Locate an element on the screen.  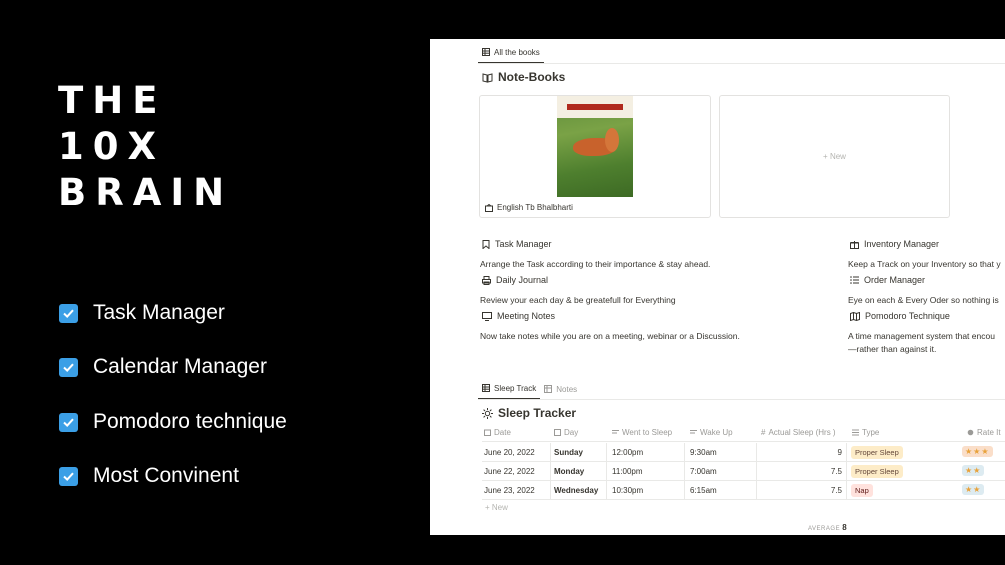
feature-calendar-manager: Calendar Manager is located at coordinates (163, 367).